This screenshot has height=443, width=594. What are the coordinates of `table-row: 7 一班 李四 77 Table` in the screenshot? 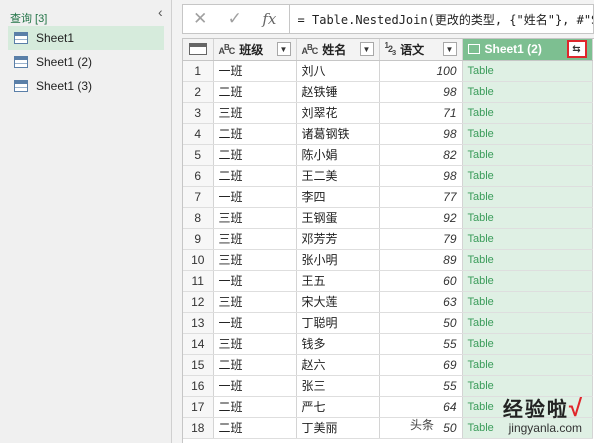 It's located at (388, 197).